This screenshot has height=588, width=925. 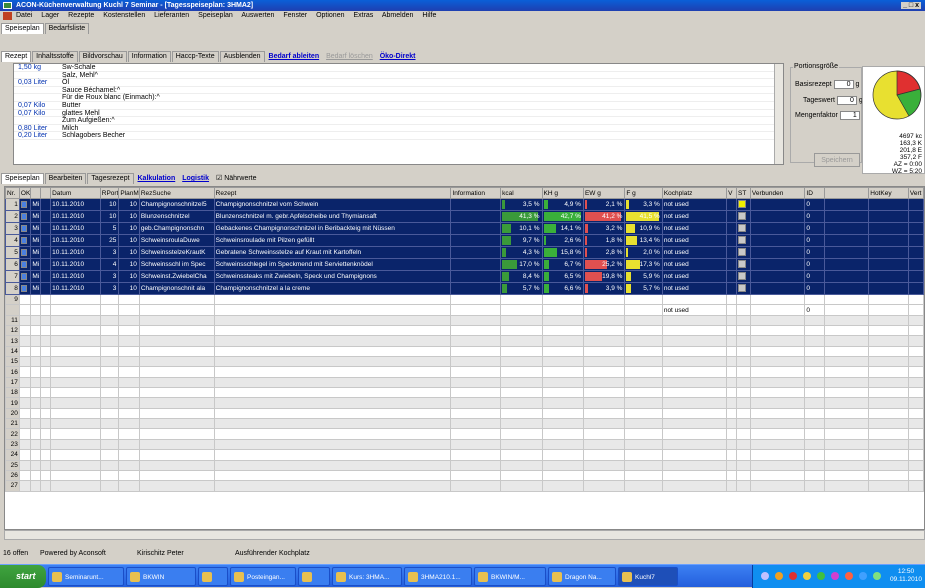 I want to click on column-header: Datum, so click(x=75, y=193).